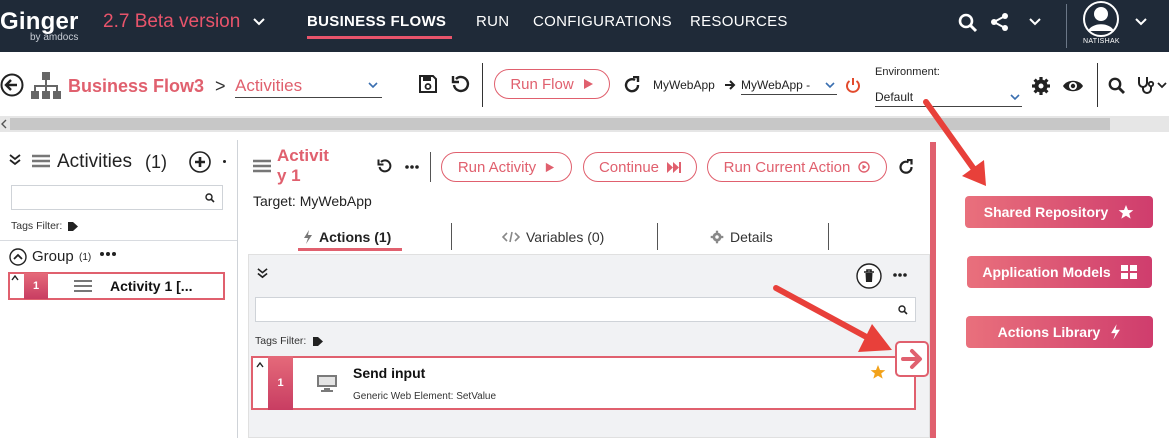 This screenshot has width=1169, height=438. I want to click on application-models-label: Application Models, so click(1046, 272).